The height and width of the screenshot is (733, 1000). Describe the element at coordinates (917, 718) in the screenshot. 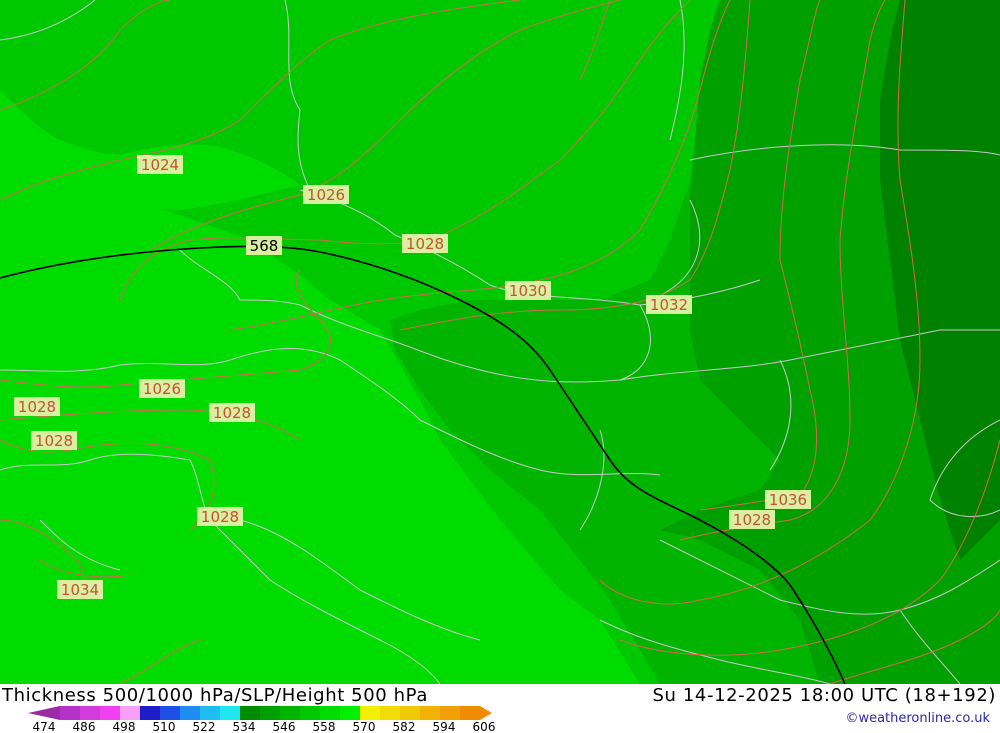

I see `credit-link: ©weatheronline.co.uk` at that location.